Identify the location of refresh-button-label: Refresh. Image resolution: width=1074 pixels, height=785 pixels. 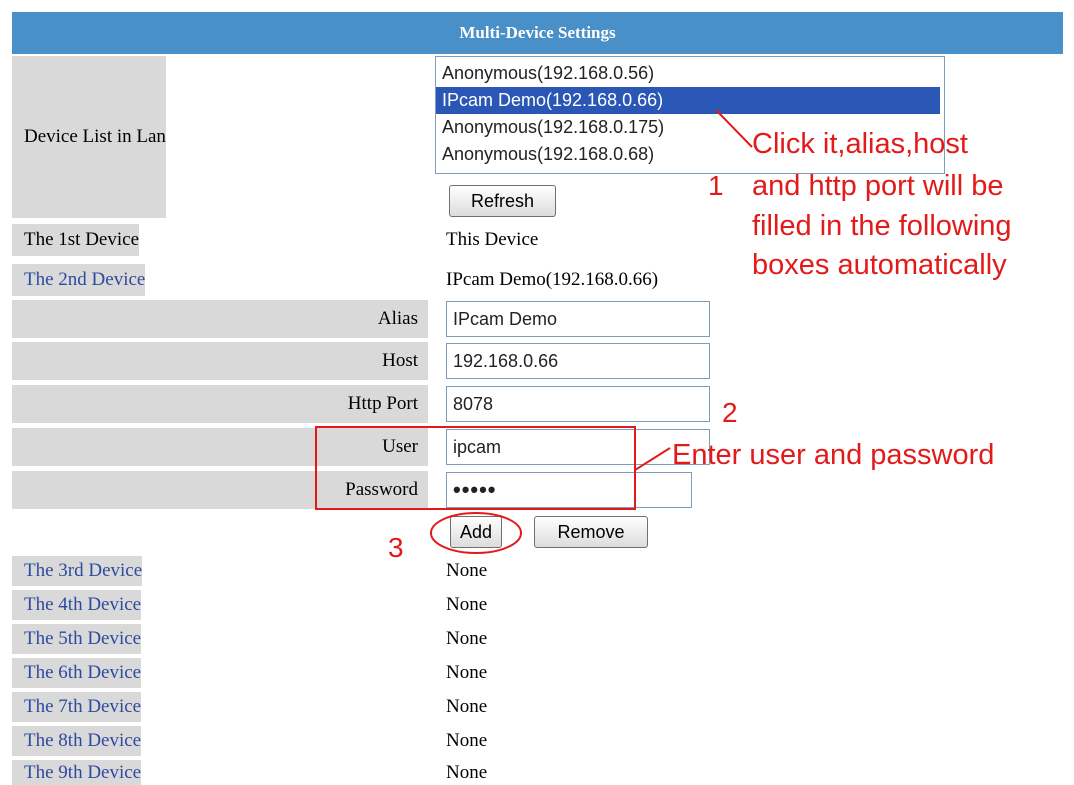
(502, 200).